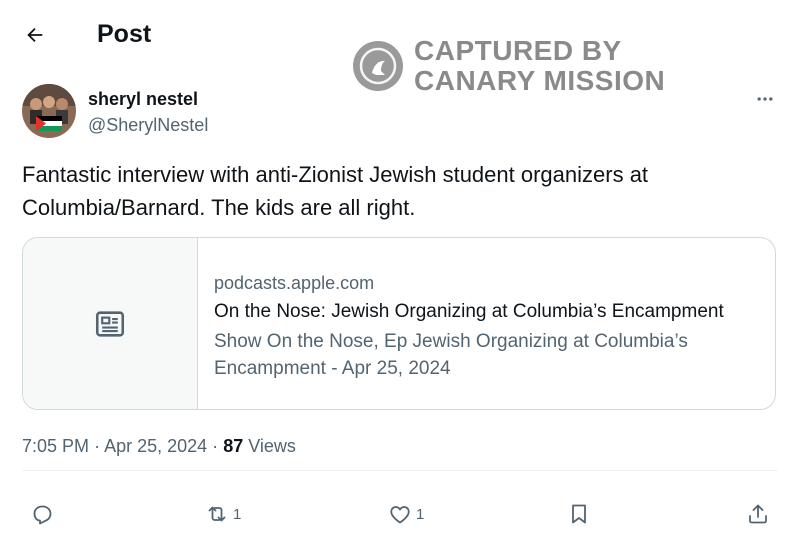  What do you see at coordinates (124, 34) in the screenshot?
I see `page-title: Post` at bounding box center [124, 34].